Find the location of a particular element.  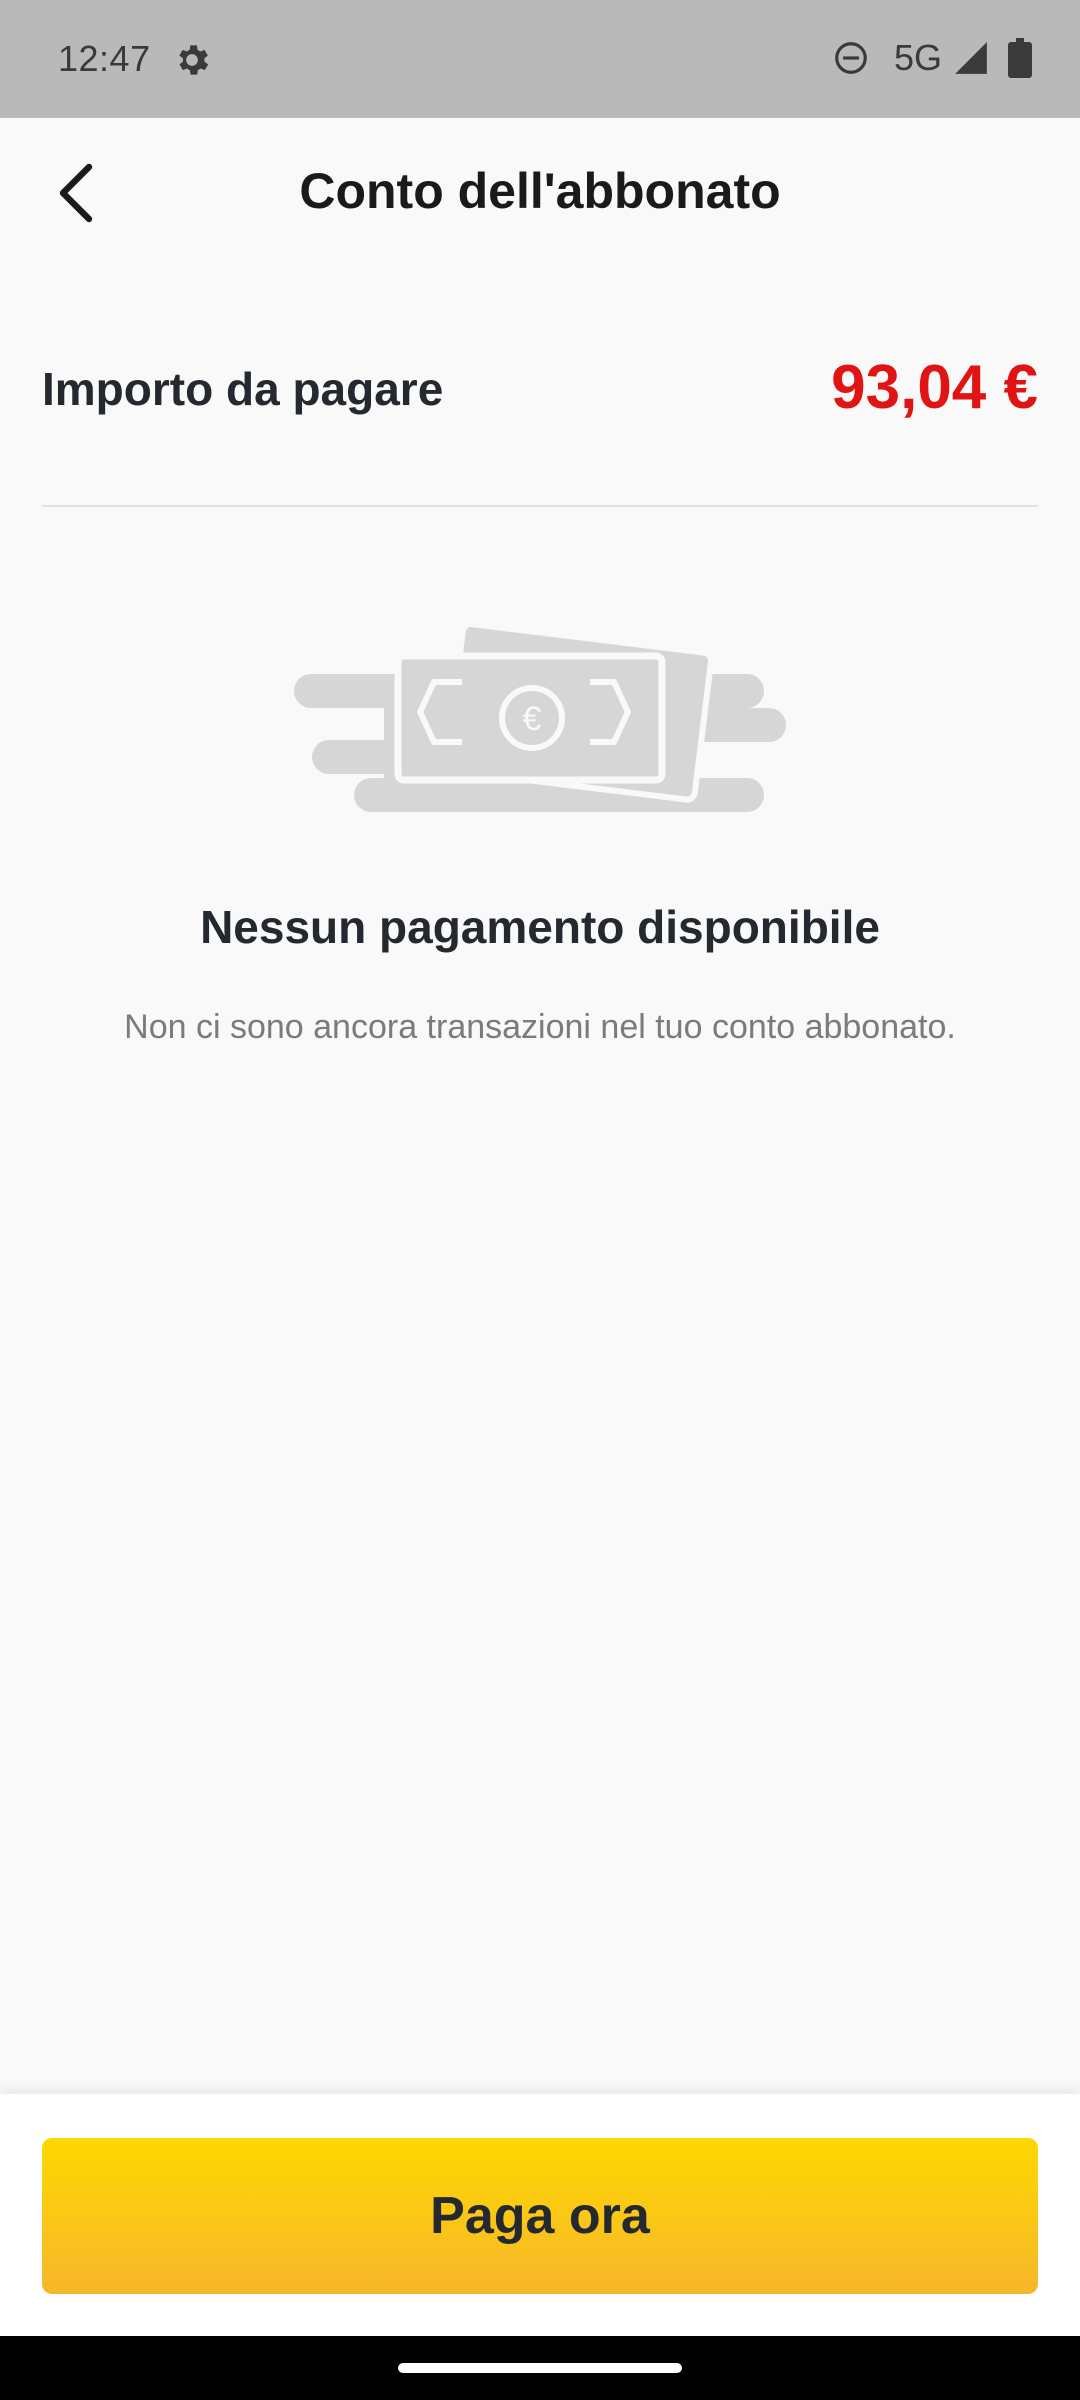

pay-now-button: Paga ora is located at coordinates (540, 2216).